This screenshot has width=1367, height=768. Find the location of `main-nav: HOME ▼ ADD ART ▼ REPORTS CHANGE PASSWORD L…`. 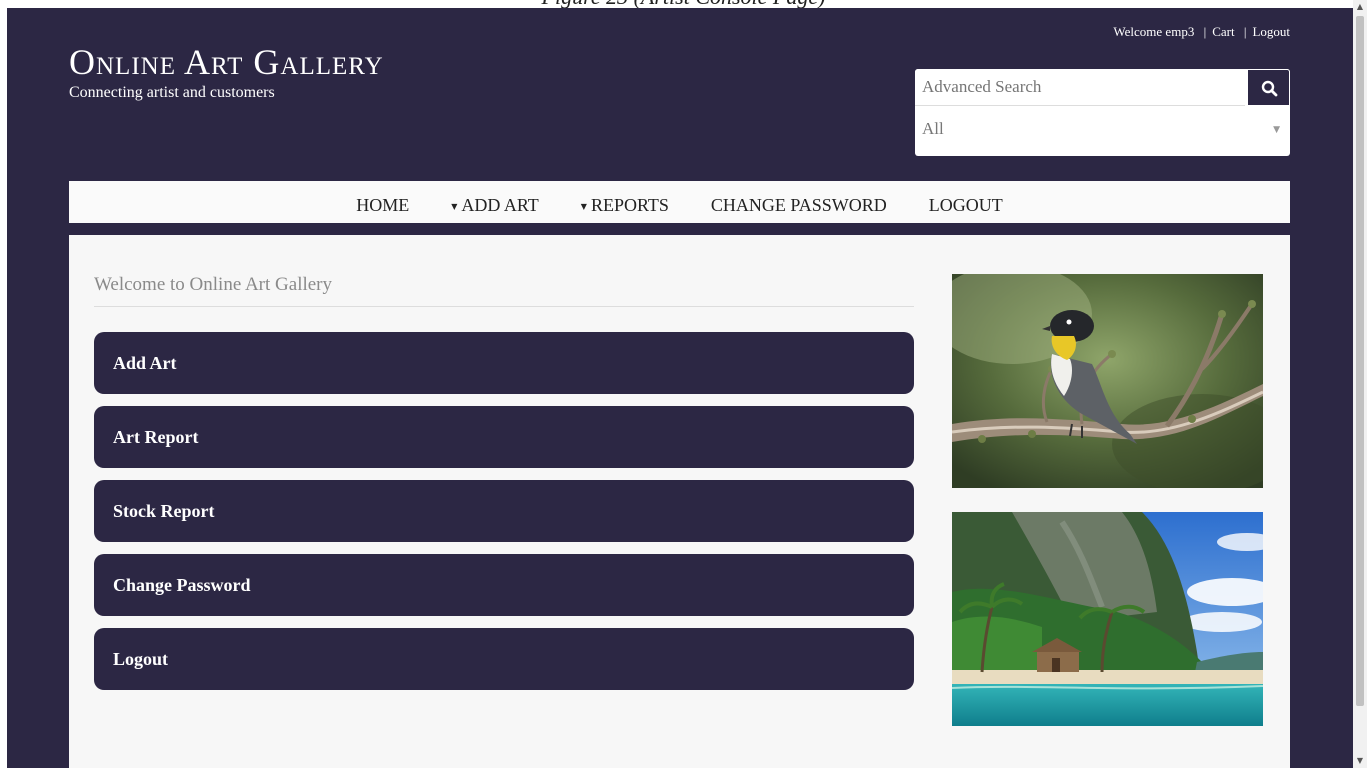

main-nav: HOME ▼ ADD ART ▼ REPORTS CHANGE PASSWORD L… is located at coordinates (679, 205).